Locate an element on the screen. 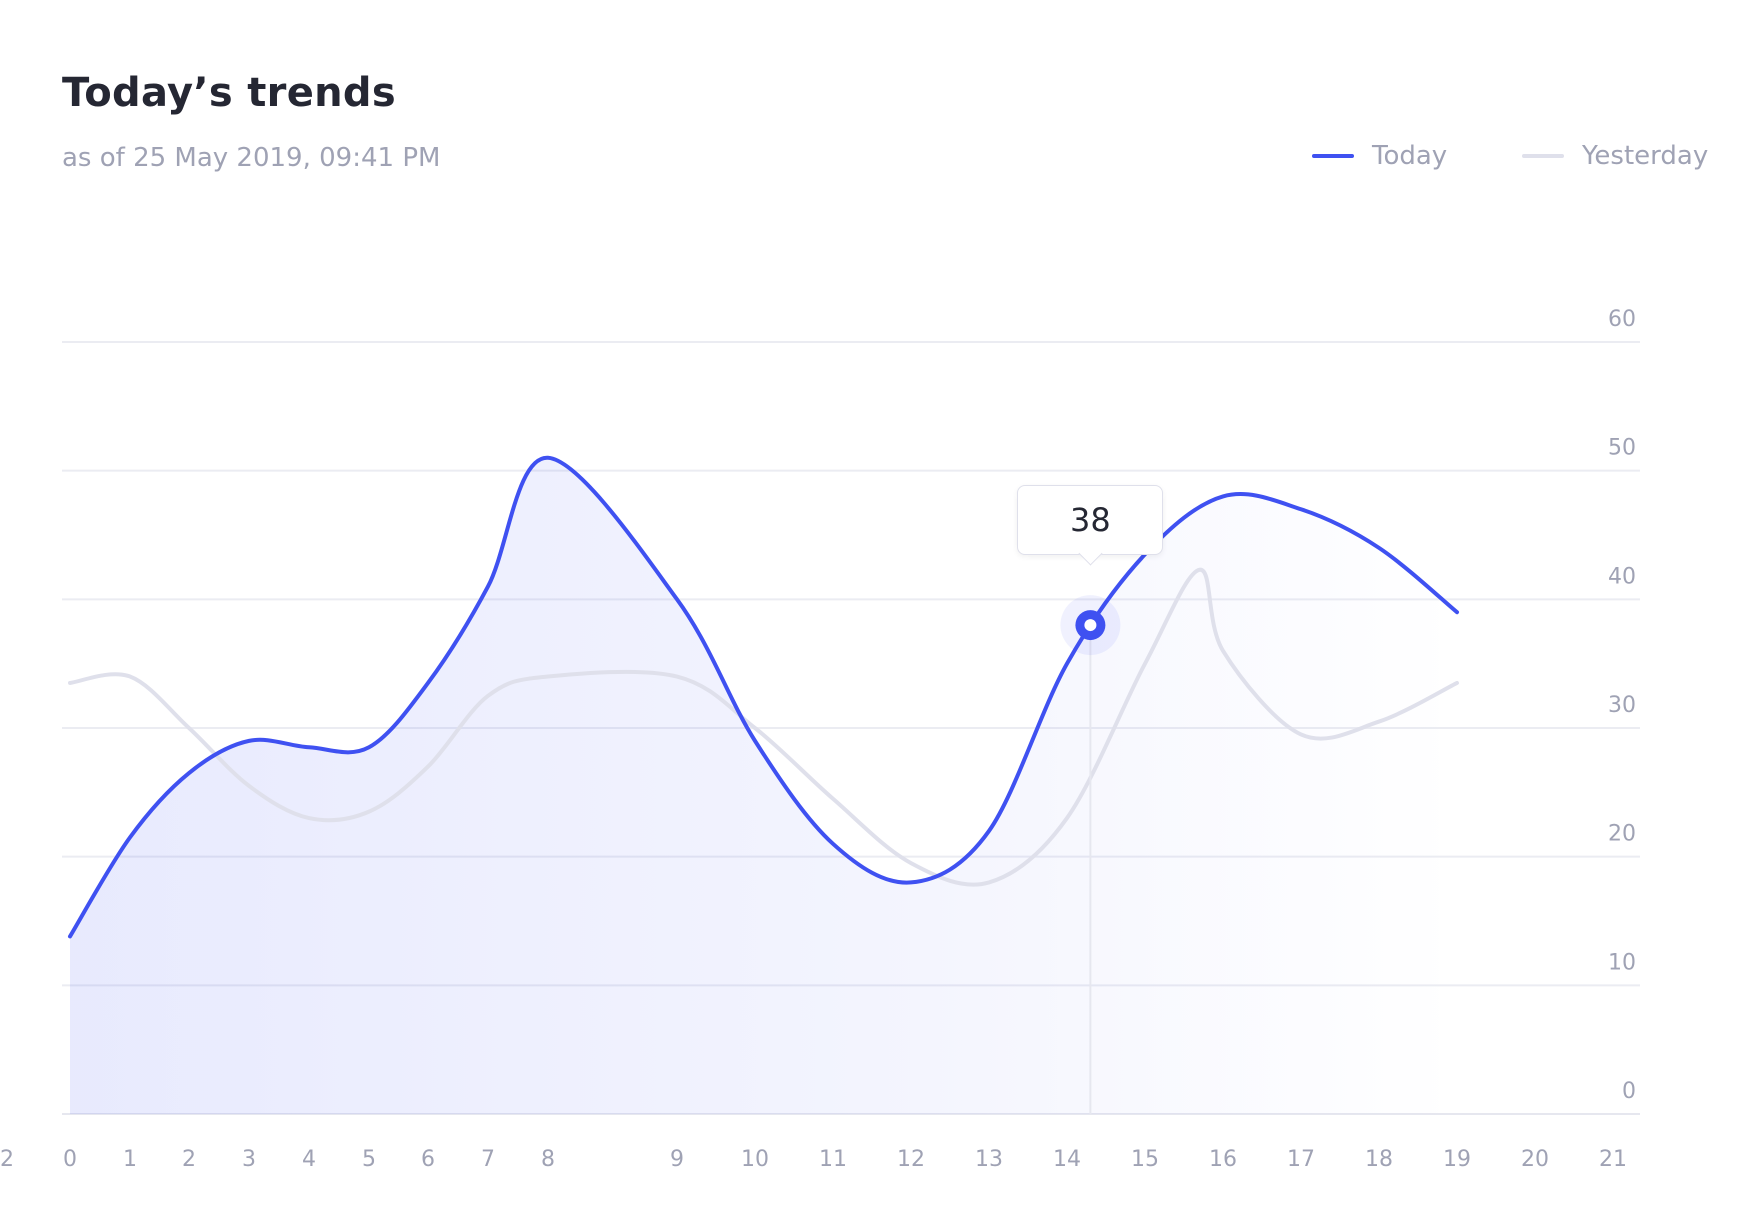 This screenshot has height=1222, width=1760. x-tick-label-12: 12 is located at coordinates (911, 1159).